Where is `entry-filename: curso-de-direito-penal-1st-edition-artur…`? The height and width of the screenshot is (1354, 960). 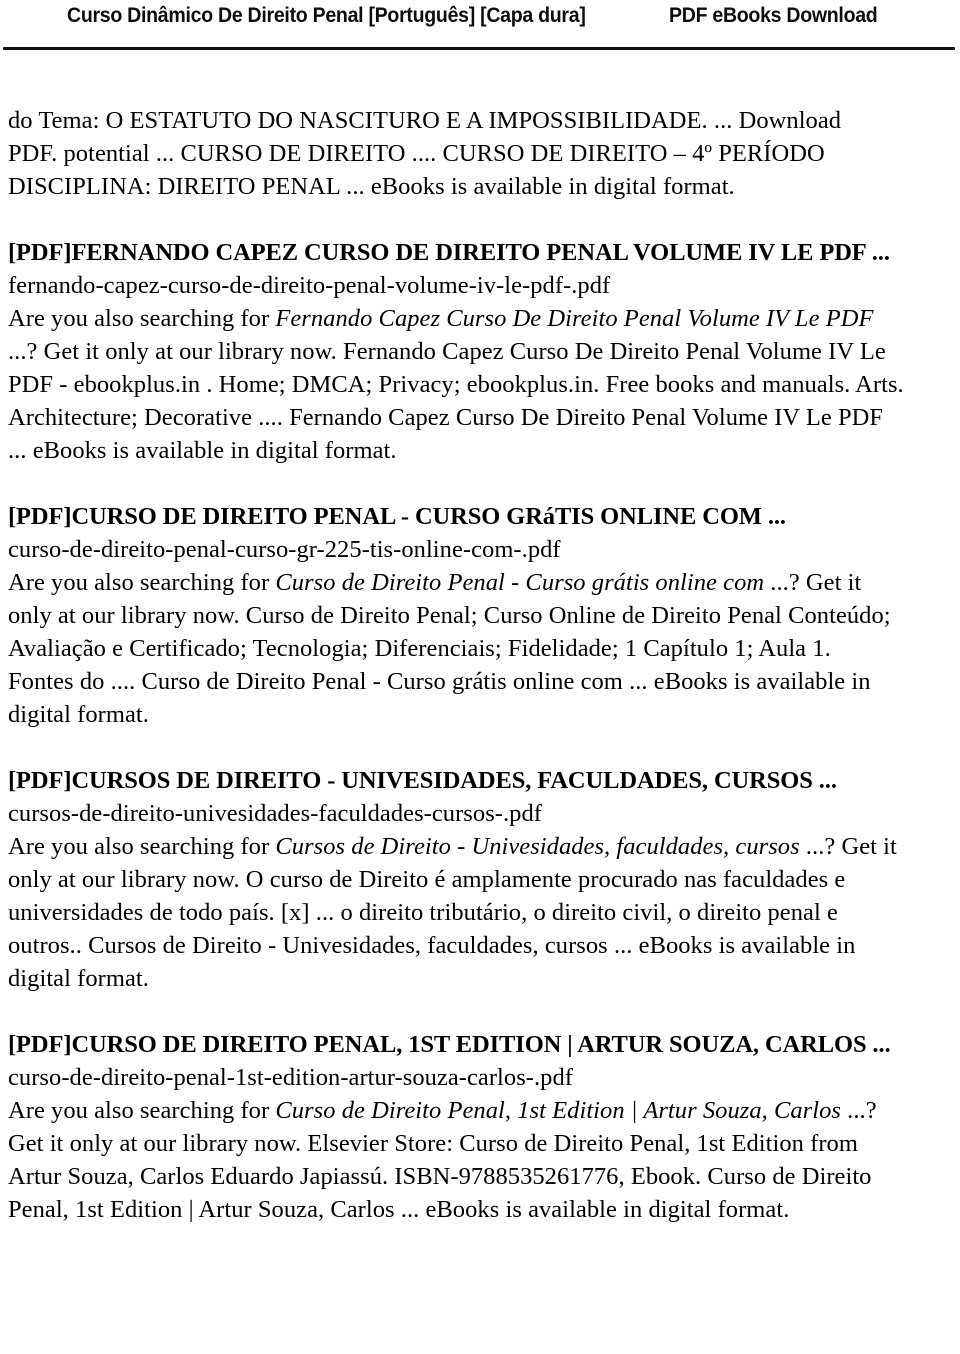 entry-filename: curso-de-direito-penal-1st-edition-artur… is located at coordinates (290, 1077).